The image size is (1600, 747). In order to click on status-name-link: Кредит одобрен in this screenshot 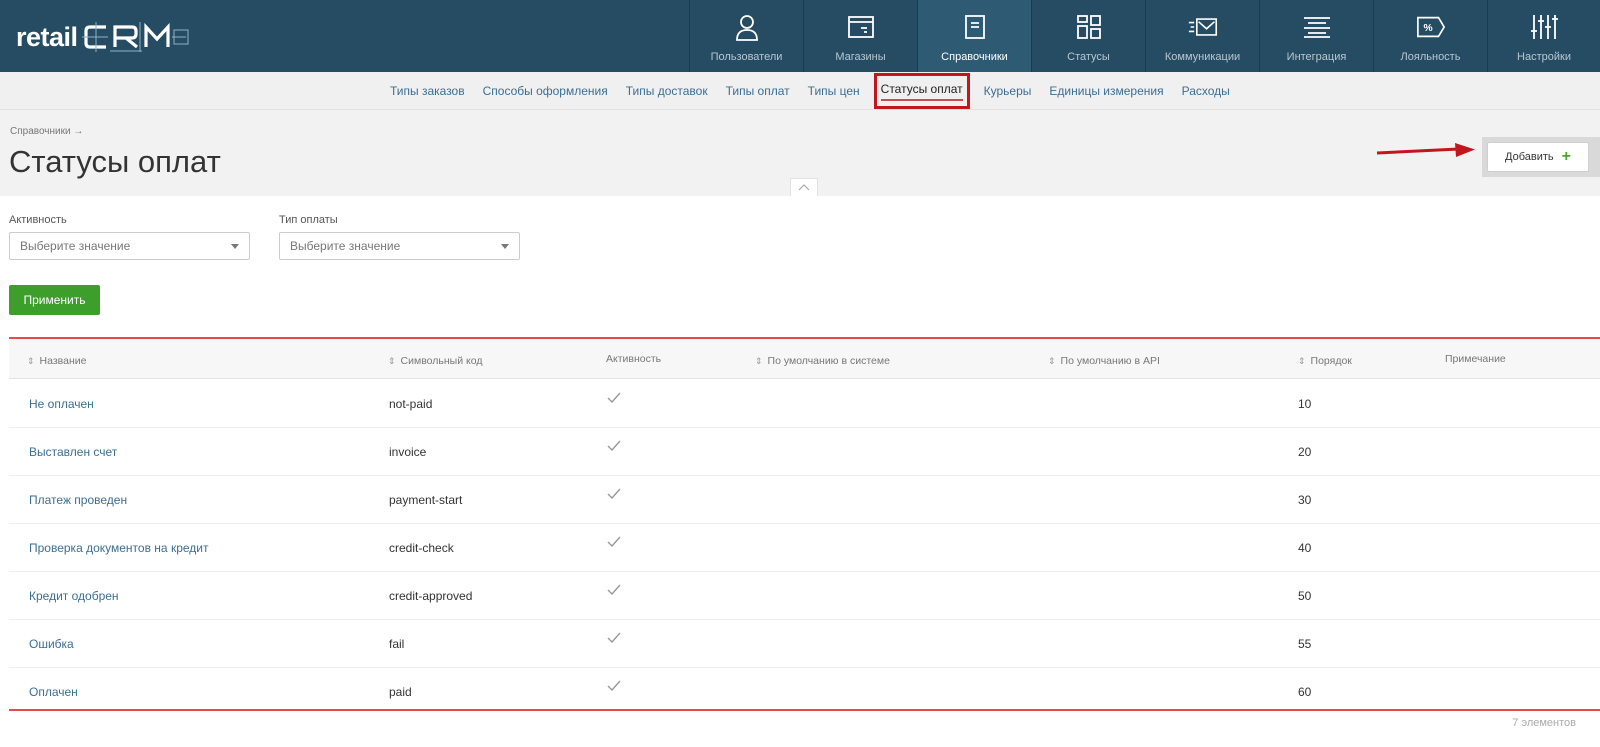, I will do `click(74, 596)`.